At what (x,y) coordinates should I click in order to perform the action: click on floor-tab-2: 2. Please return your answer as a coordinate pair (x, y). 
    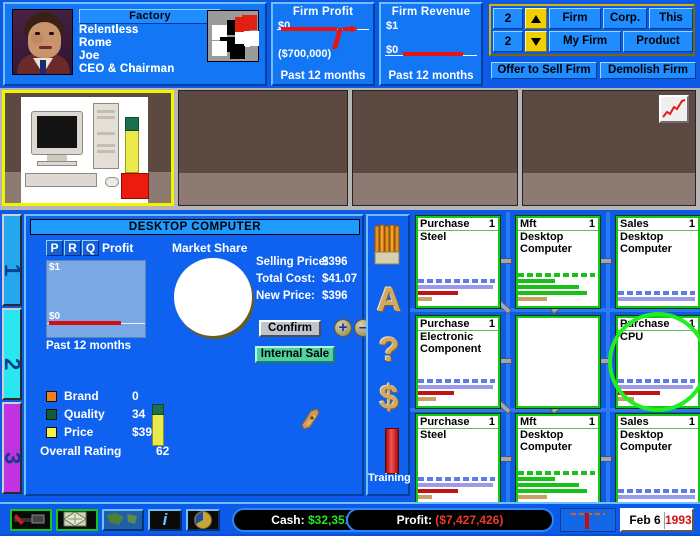
    Looking at the image, I should click on (12, 354).